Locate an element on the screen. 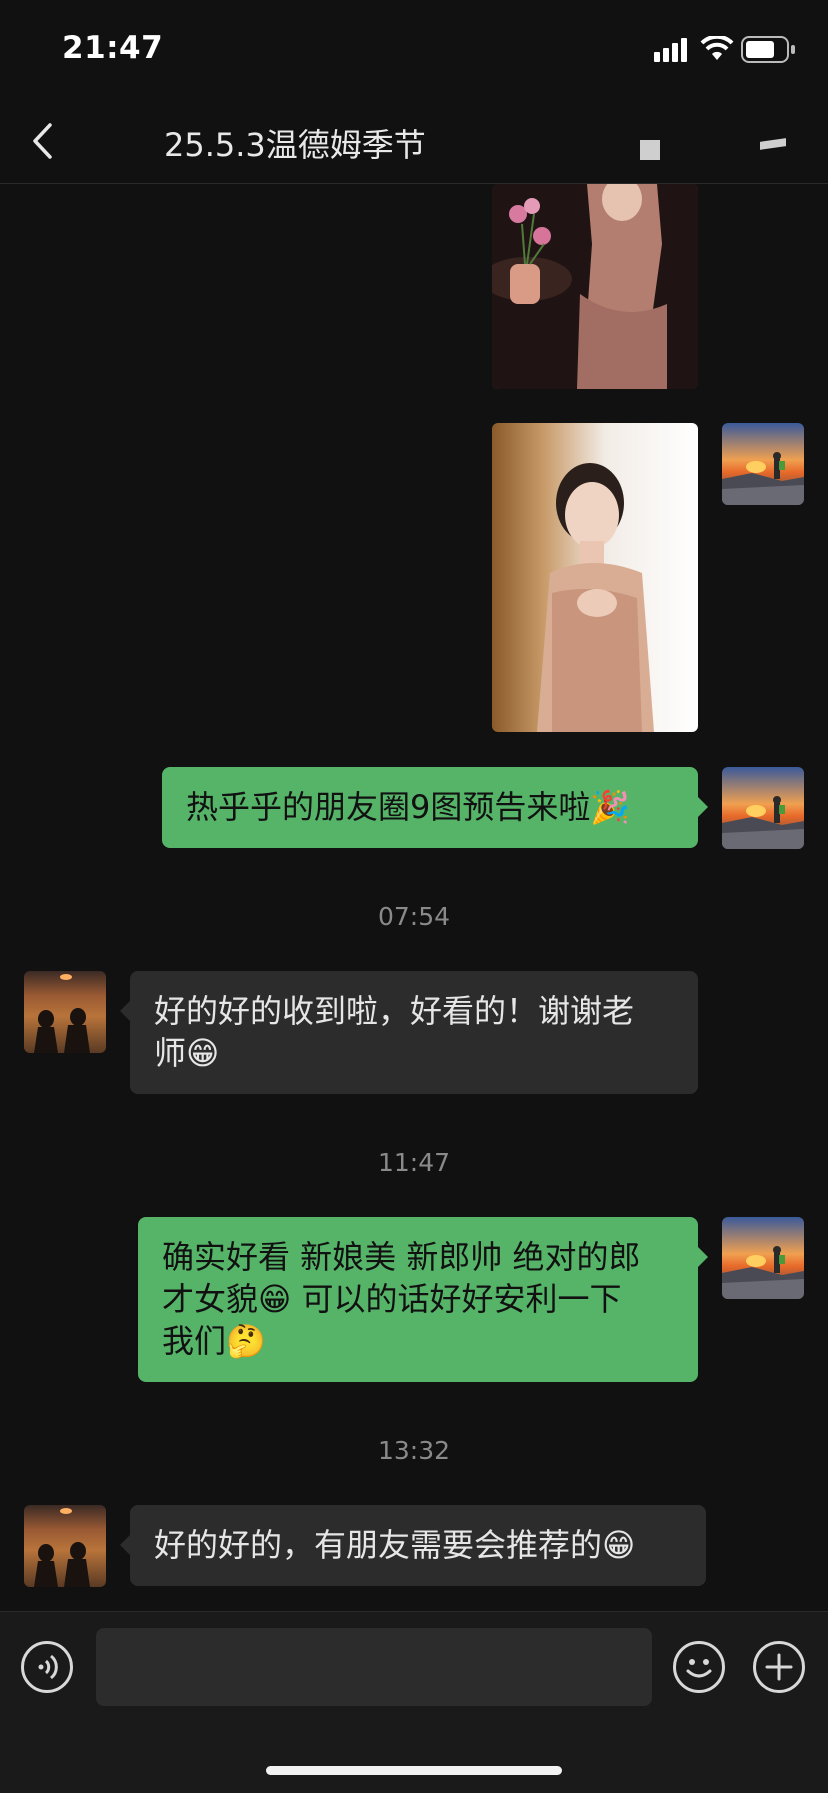 The image size is (828, 1793). timestamp: 13:32 is located at coordinates (414, 1450).